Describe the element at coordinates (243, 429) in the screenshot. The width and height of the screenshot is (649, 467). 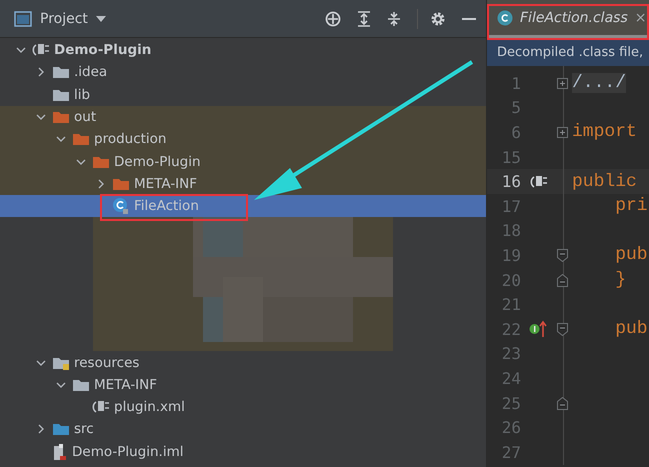
I see `tree-row: src` at that location.